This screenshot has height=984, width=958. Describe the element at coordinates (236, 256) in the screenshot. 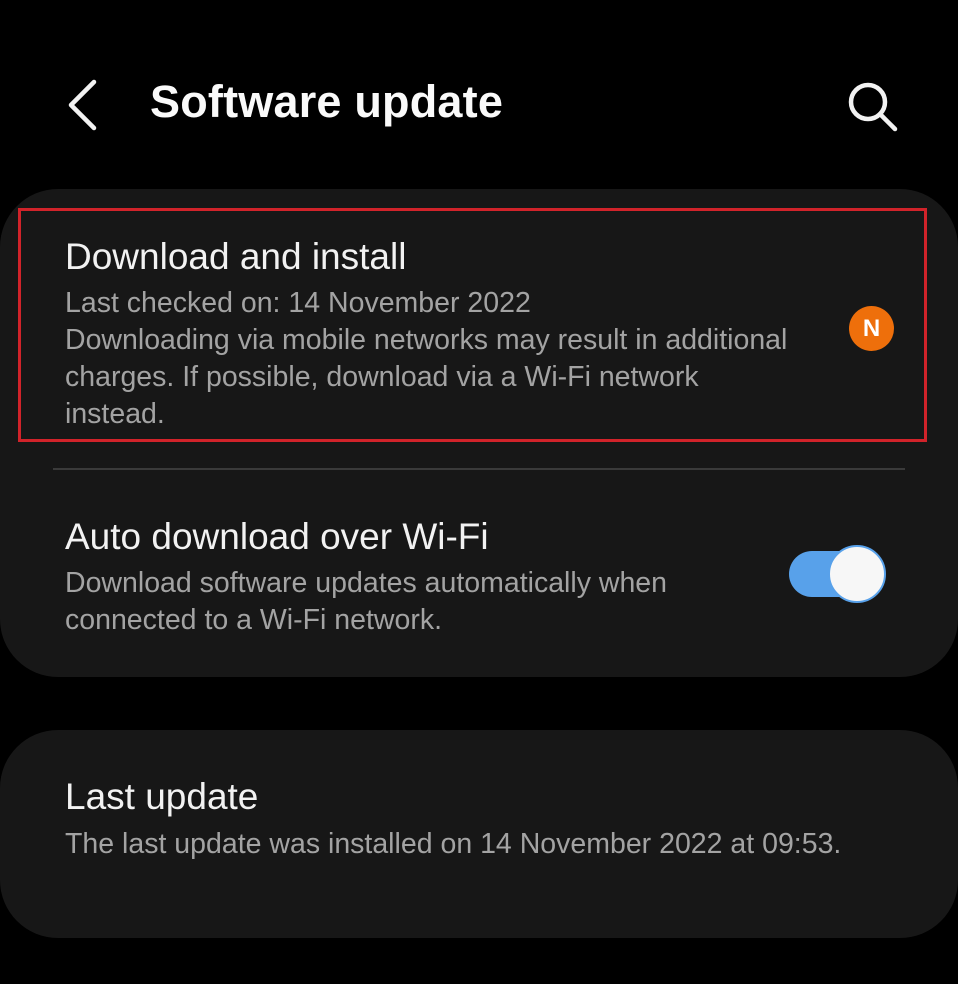

I see `download-and-install-title: Download and install` at that location.